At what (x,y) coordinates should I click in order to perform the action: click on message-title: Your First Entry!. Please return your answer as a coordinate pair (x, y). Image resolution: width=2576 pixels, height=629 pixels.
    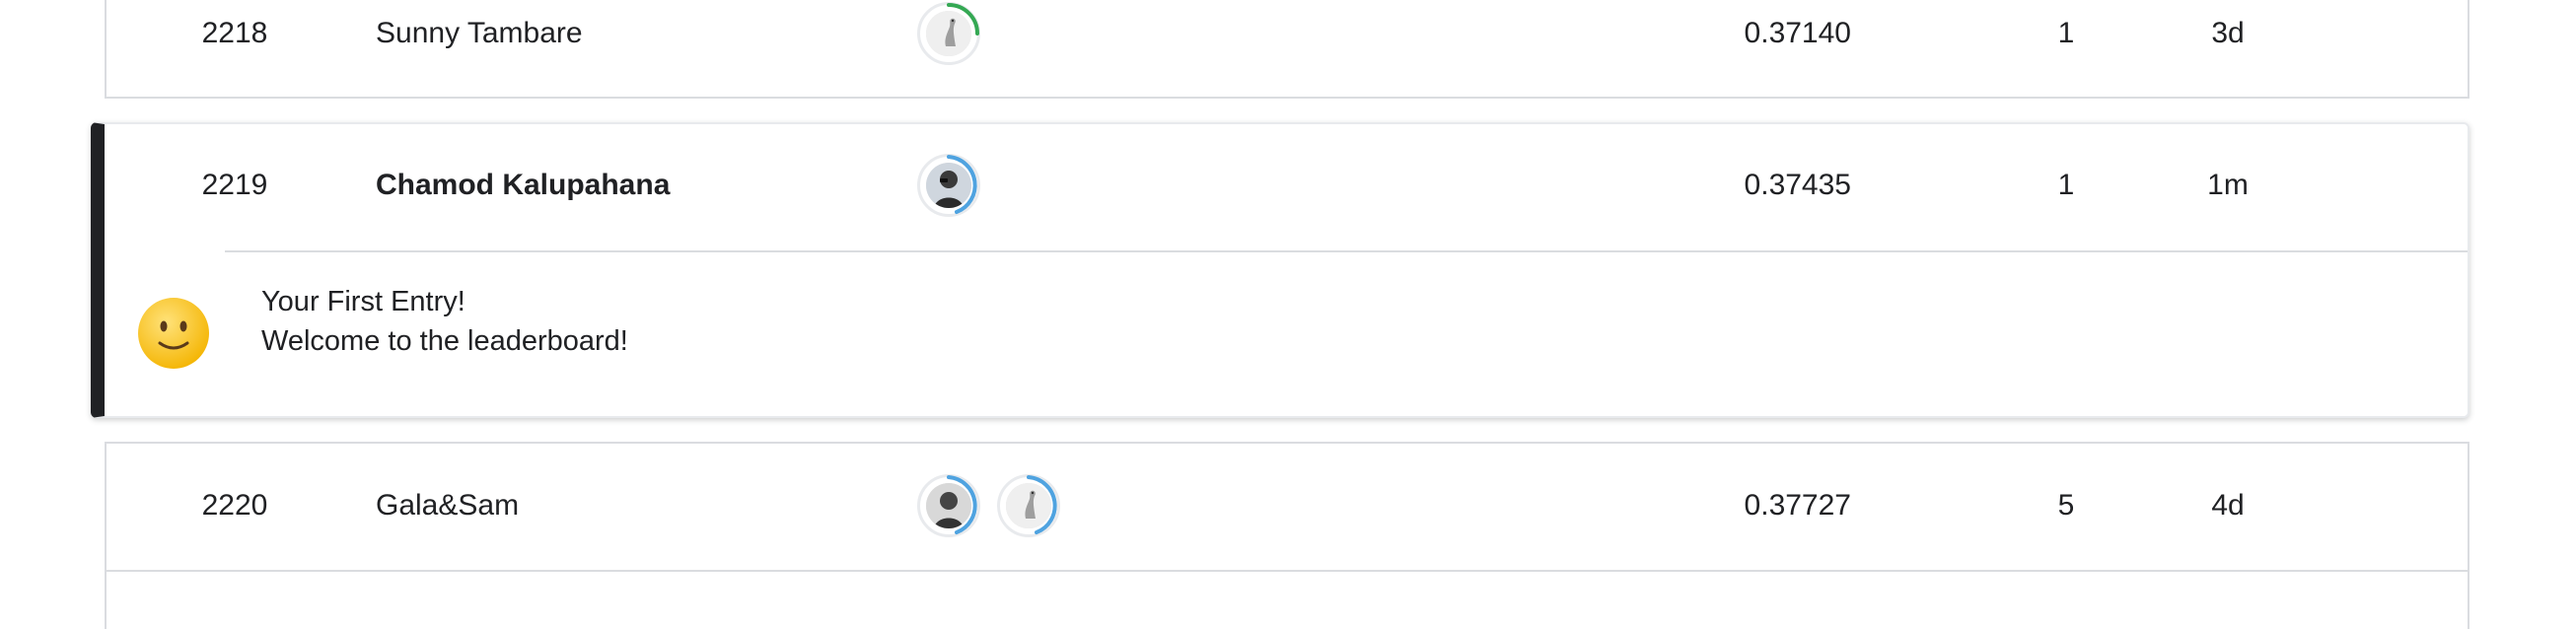
    Looking at the image, I should click on (363, 301).